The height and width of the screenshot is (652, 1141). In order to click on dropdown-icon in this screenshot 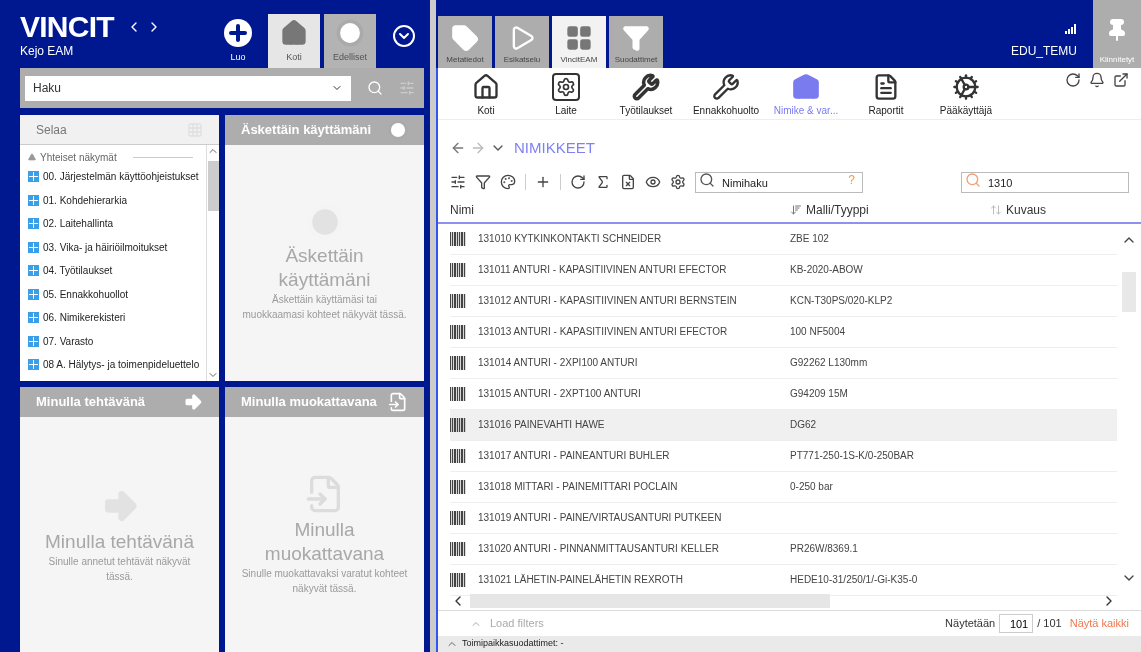, I will do `click(404, 36)`.